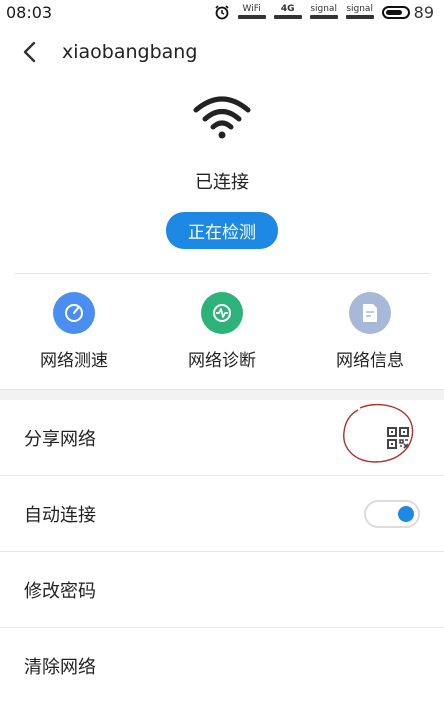 This screenshot has width=444, height=704. I want to click on document-icon, so click(370, 313).